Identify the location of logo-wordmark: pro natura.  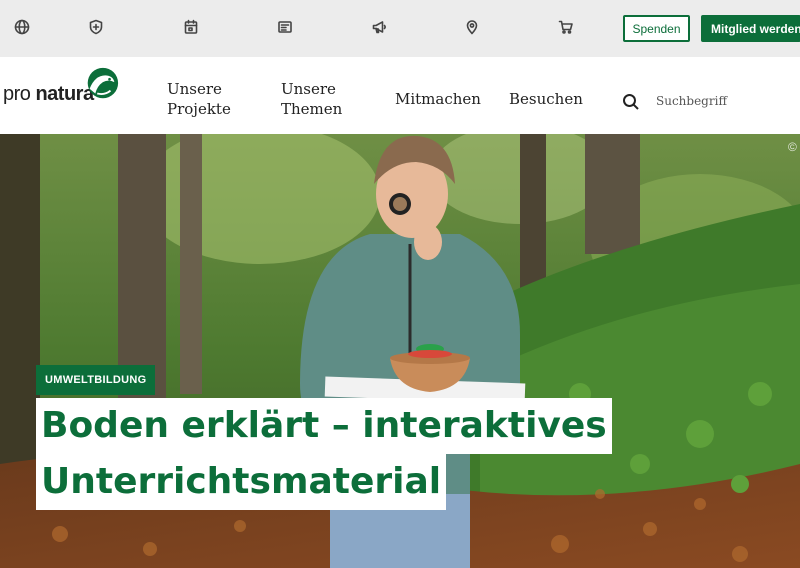
(48, 94).